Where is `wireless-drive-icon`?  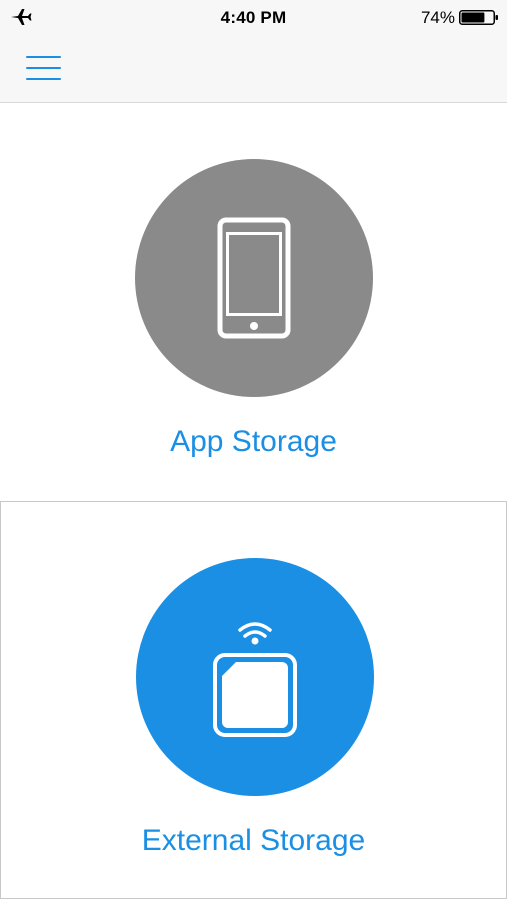 wireless-drive-icon is located at coordinates (255, 679).